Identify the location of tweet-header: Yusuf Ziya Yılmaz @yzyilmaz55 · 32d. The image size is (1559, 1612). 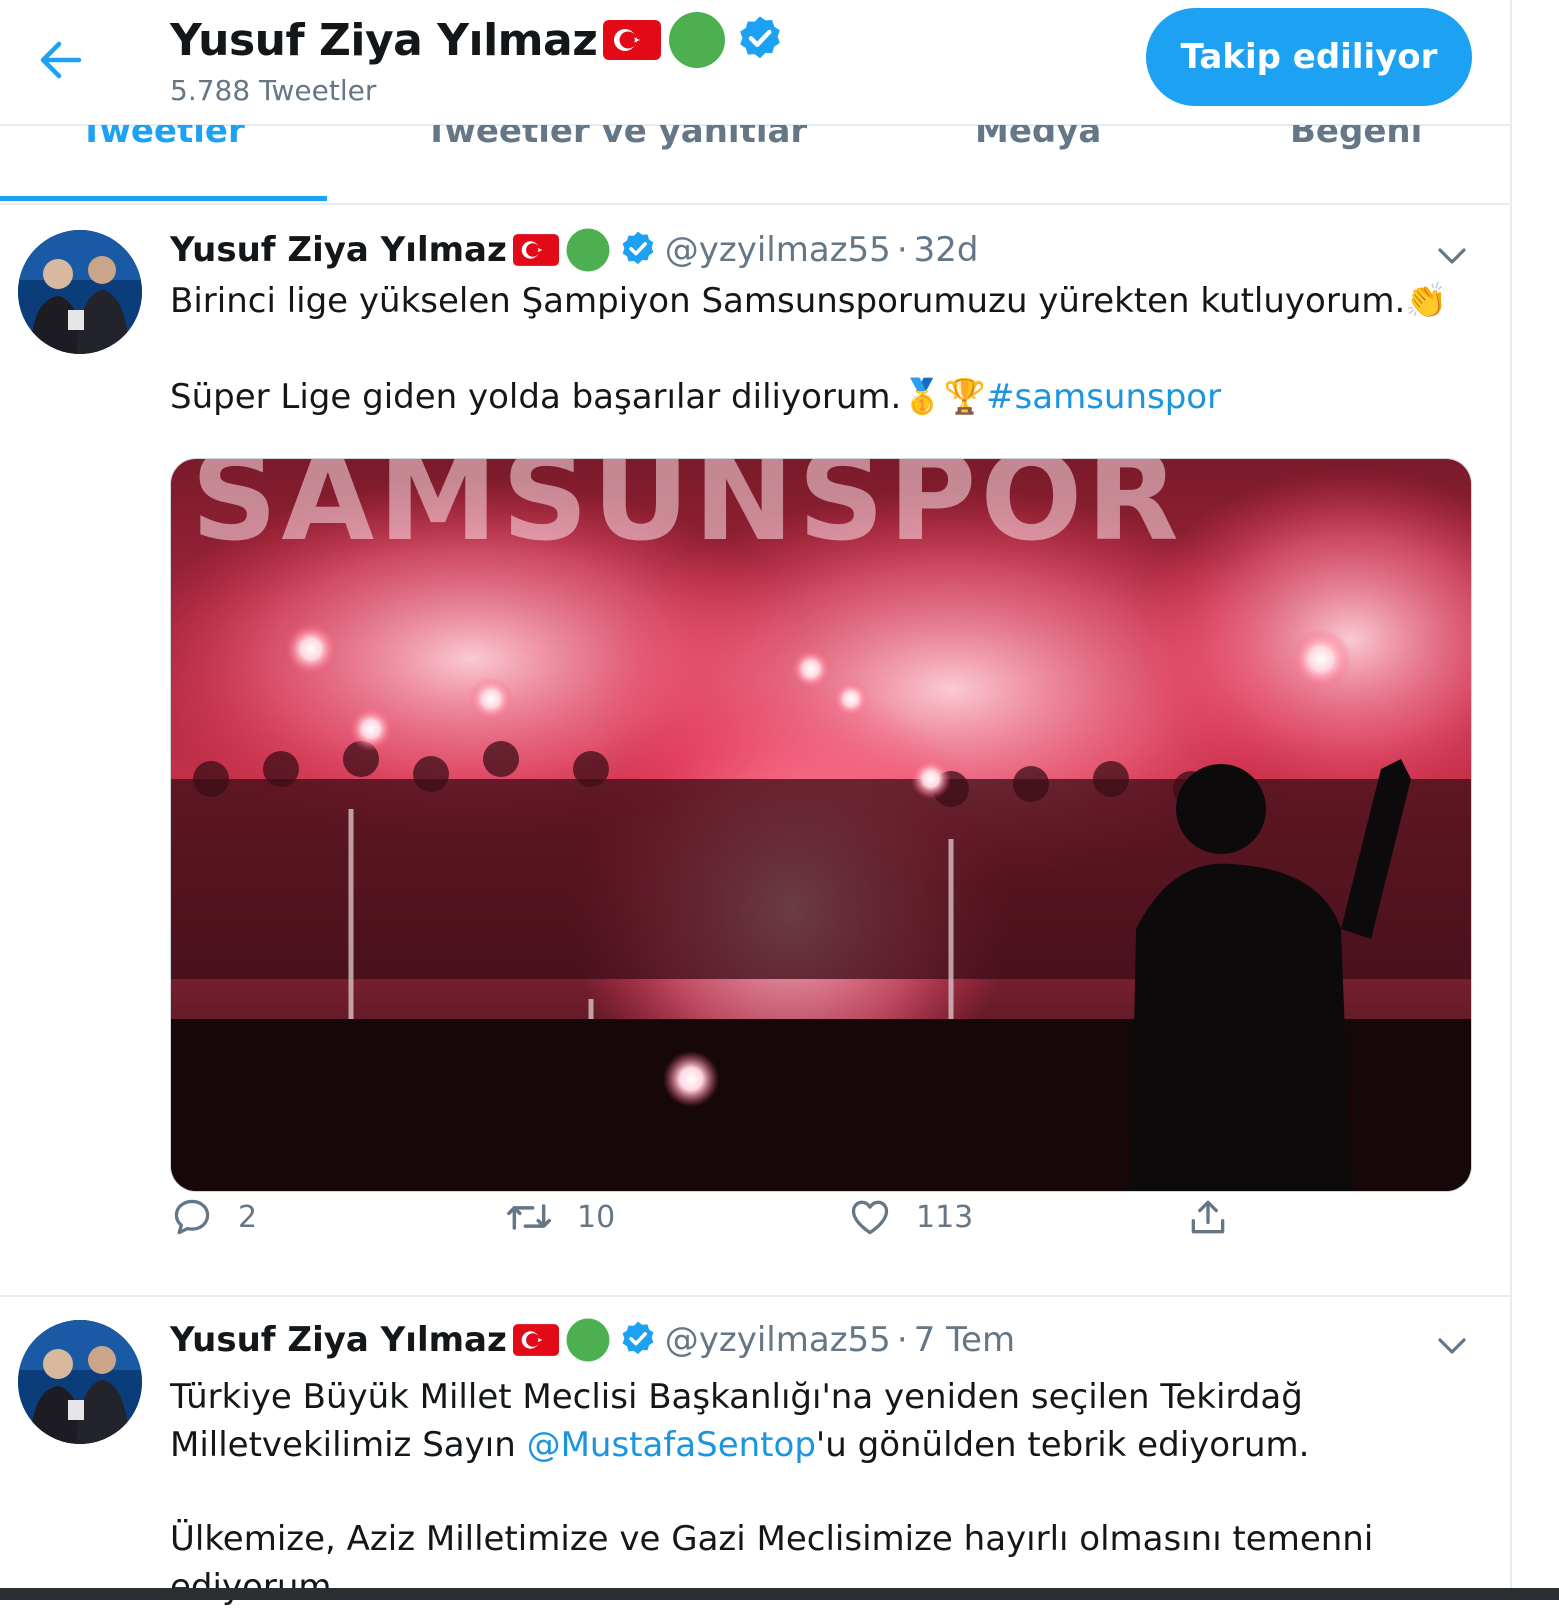
(574, 250).